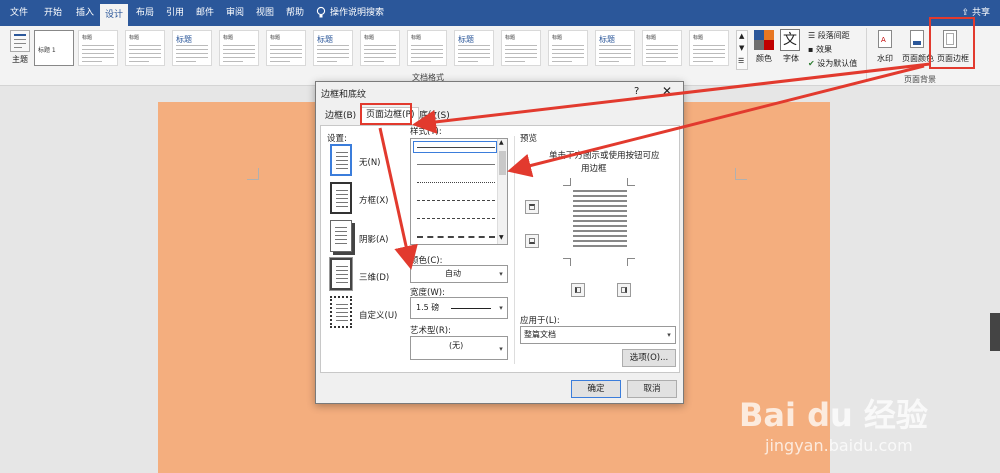 The image size is (1000, 473). Describe the element at coordinates (430, 331) in the screenshot. I see `art-label: 艺术型(R):` at that location.